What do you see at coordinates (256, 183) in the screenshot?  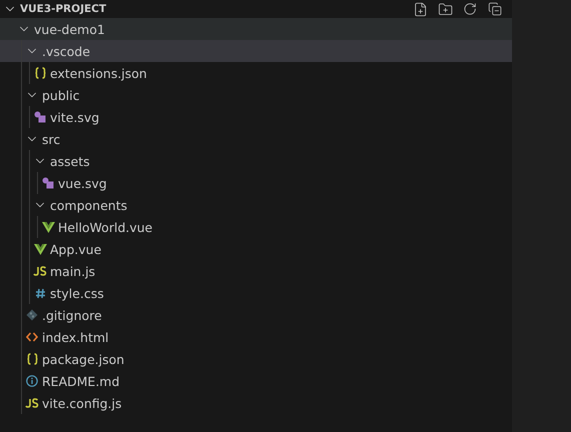 I see `file-row: vue.svg` at bounding box center [256, 183].